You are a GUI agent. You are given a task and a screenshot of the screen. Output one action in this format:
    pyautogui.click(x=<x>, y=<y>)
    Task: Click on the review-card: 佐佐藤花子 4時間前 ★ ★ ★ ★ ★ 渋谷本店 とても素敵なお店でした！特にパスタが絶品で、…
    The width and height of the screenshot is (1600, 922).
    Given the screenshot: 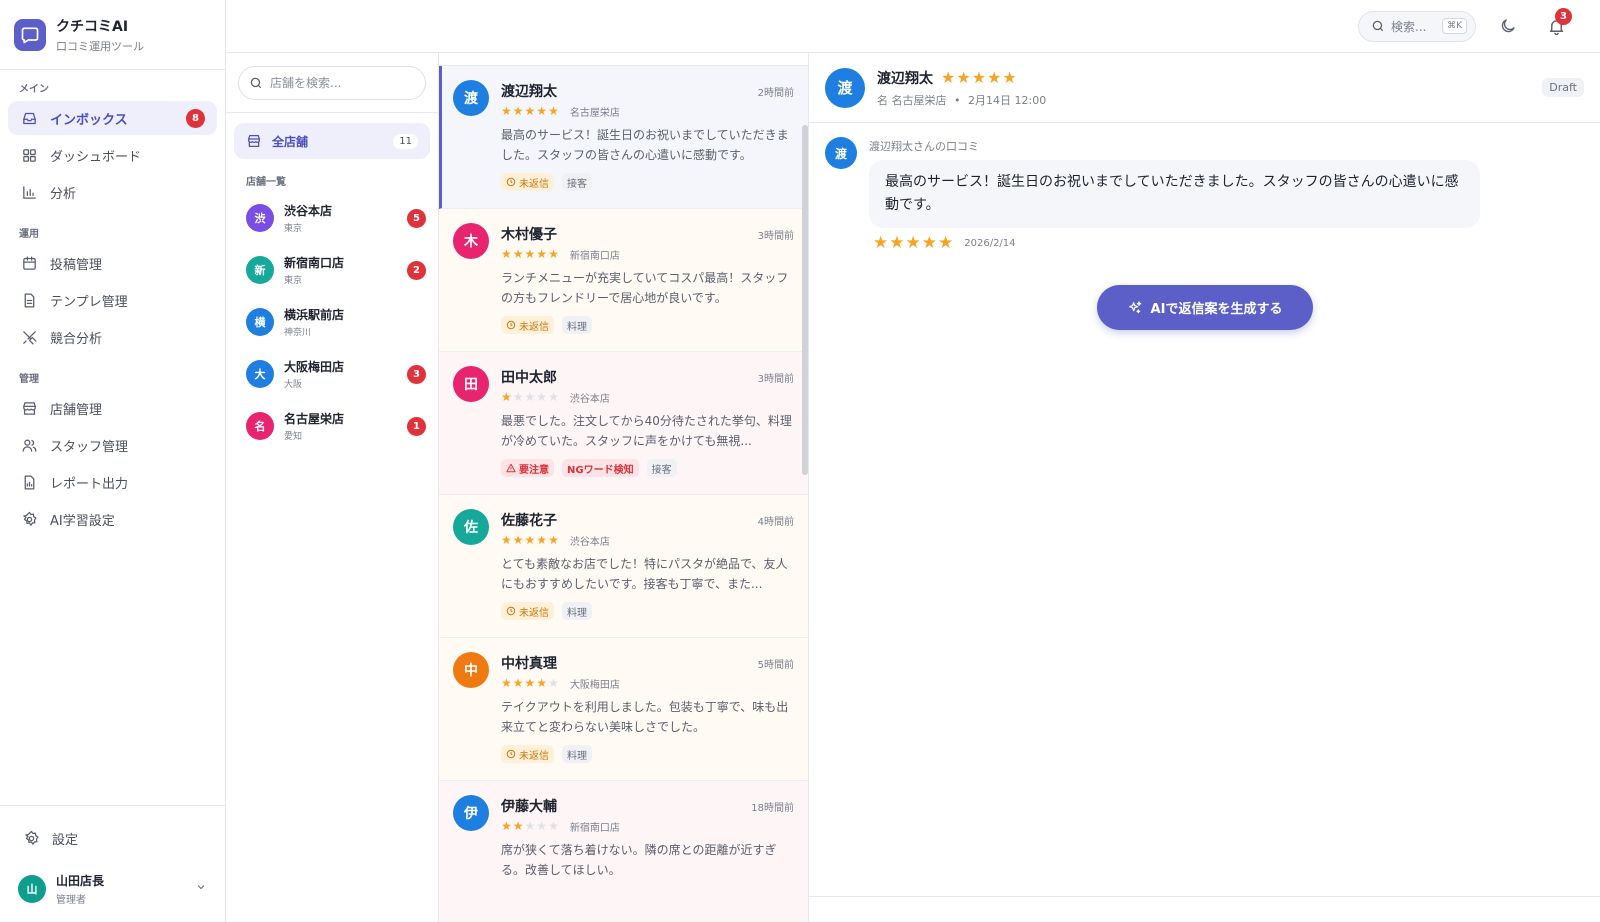 What is the action you would take?
    pyautogui.click(x=623, y=566)
    